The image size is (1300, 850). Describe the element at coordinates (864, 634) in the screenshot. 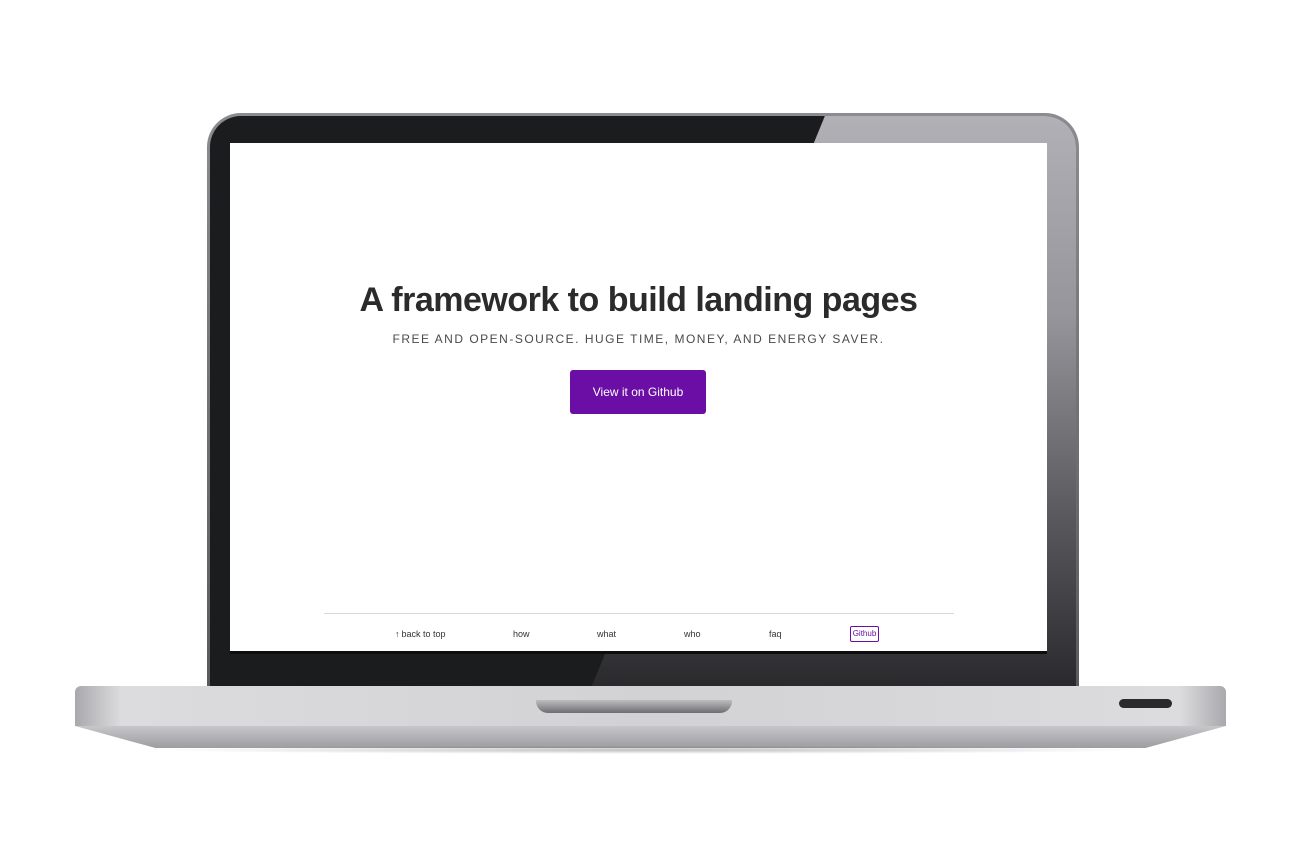

I see `nav-github-button: Github` at that location.